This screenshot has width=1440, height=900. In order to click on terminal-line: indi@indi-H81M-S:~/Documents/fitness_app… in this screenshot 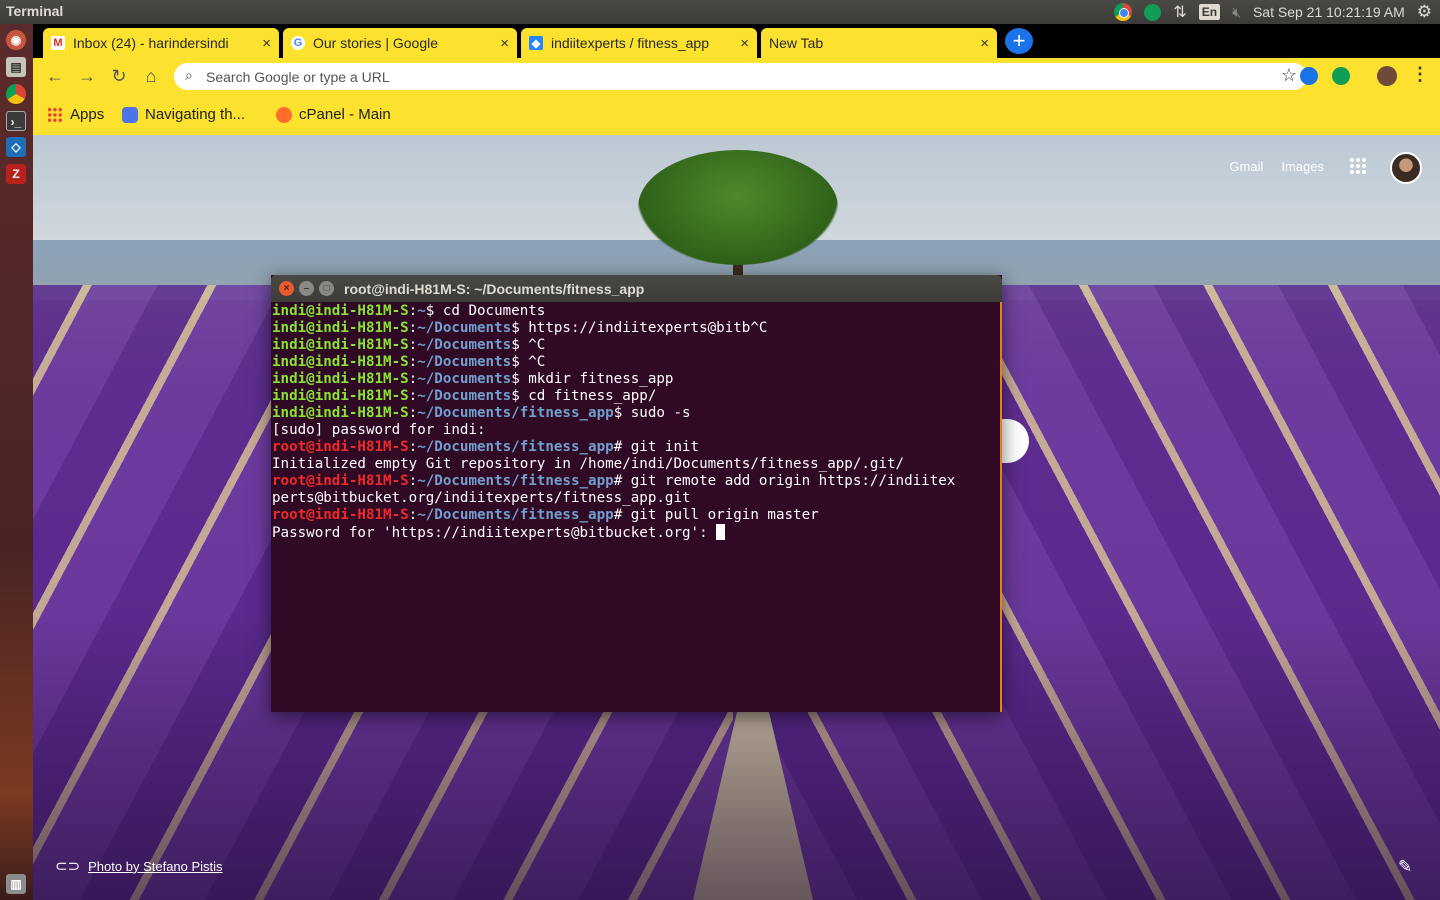, I will do `click(636, 413)`.